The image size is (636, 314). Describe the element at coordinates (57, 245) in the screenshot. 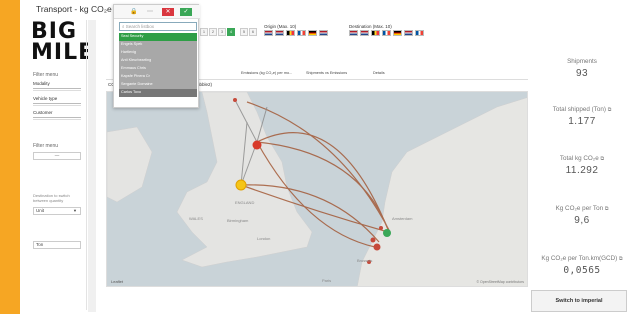

I see `ton-field: Ton` at that location.